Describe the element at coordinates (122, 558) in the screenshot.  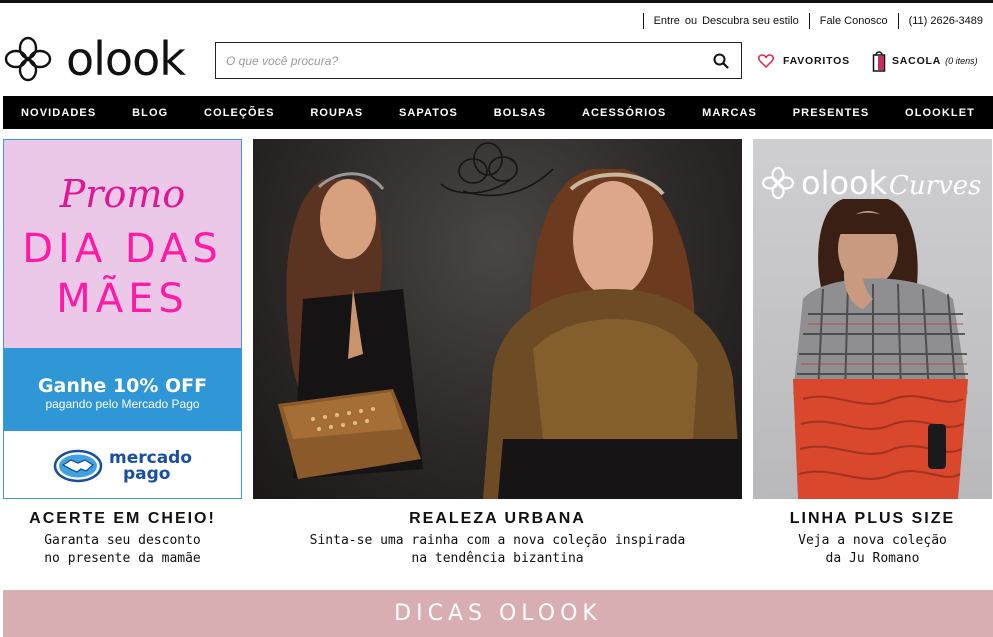
I see `card-line: no presente da mamãe` at that location.